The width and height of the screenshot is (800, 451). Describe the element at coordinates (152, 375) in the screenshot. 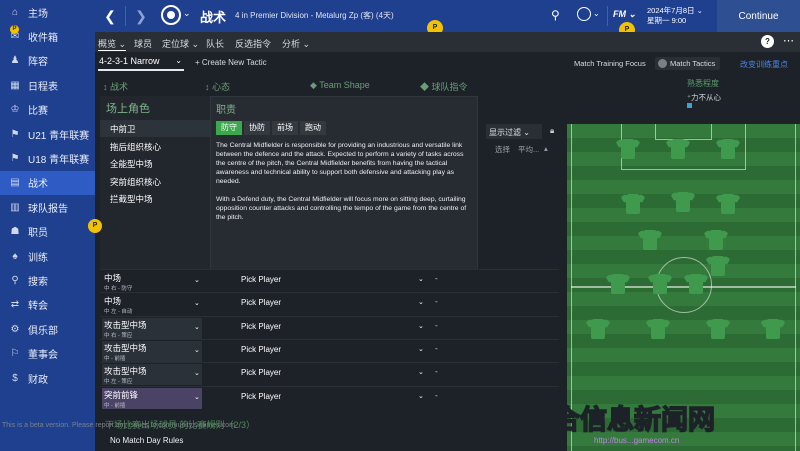

I see `position-role-dropdown: 攻击型中场中 左 - 策应 ⌄` at that location.